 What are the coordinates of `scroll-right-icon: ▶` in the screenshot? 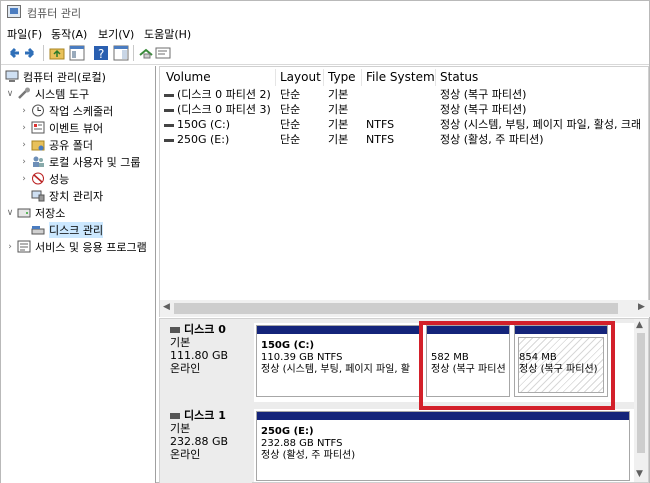 It's located at (641, 307).